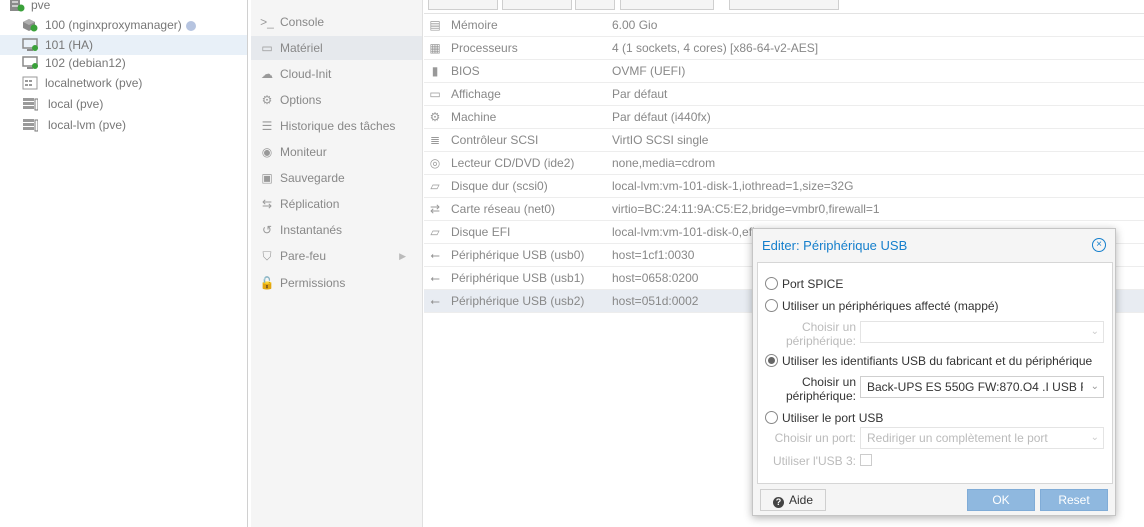 Image resolution: width=1144 pixels, height=527 pixels. What do you see at coordinates (435, 94) in the screenshot?
I see `display-icon: ▭` at bounding box center [435, 94].